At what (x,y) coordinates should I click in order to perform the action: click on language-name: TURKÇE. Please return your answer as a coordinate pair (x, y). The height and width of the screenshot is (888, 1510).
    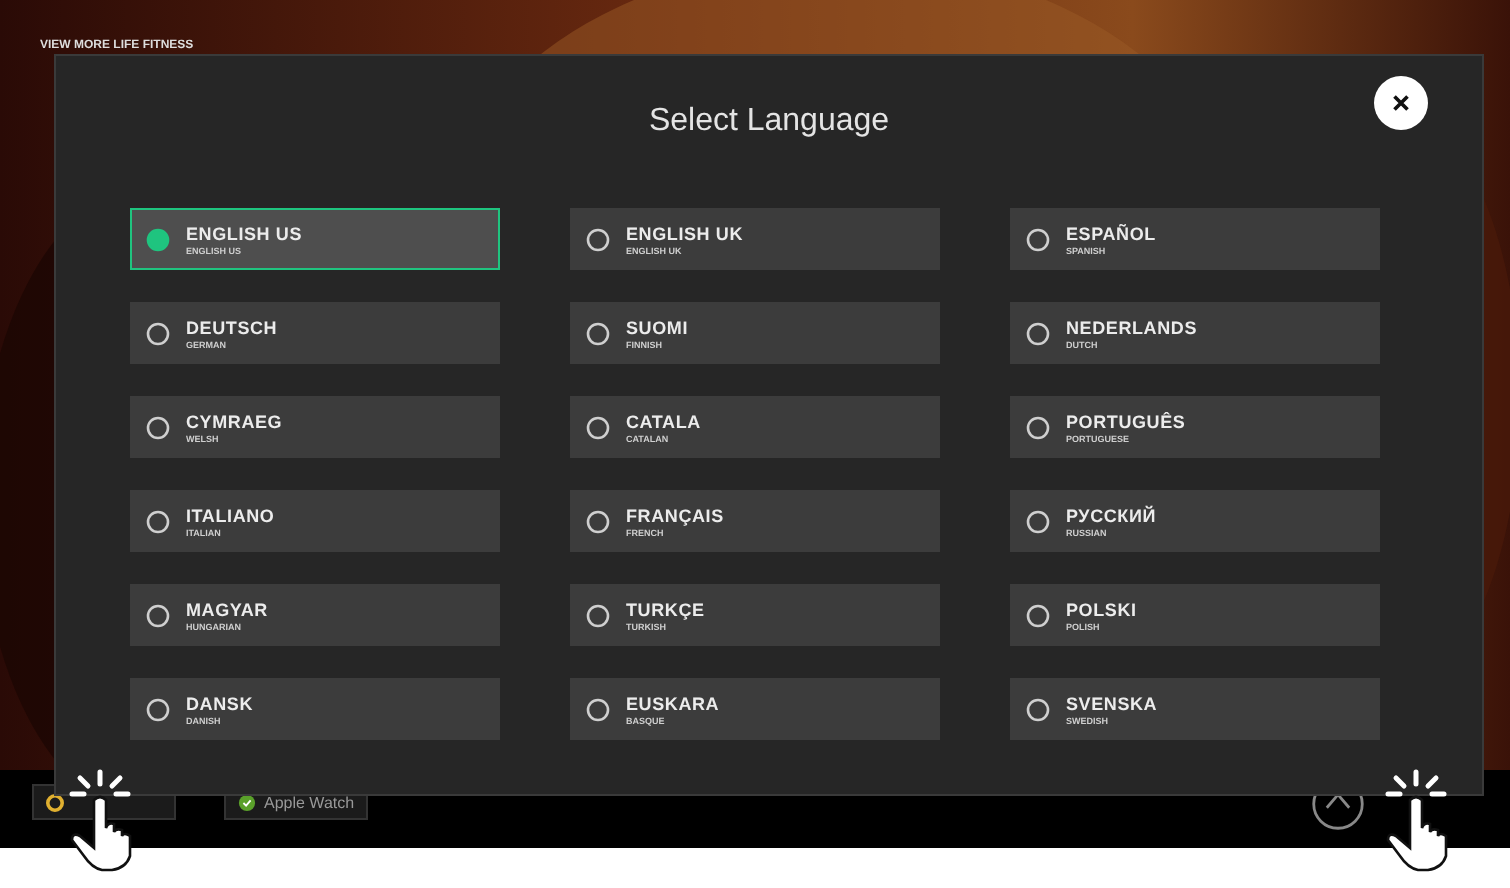
    Looking at the image, I should click on (665, 609).